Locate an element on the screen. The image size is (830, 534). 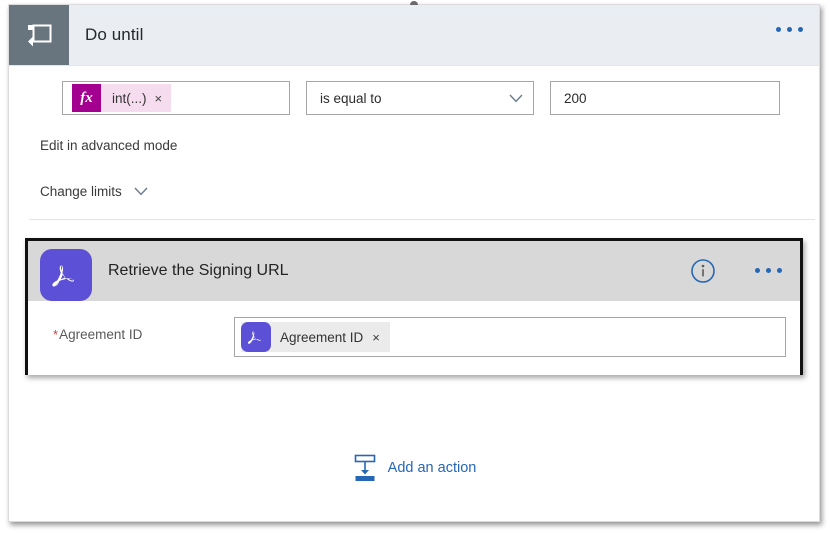
do-until-header: Do until is located at coordinates (414, 35).